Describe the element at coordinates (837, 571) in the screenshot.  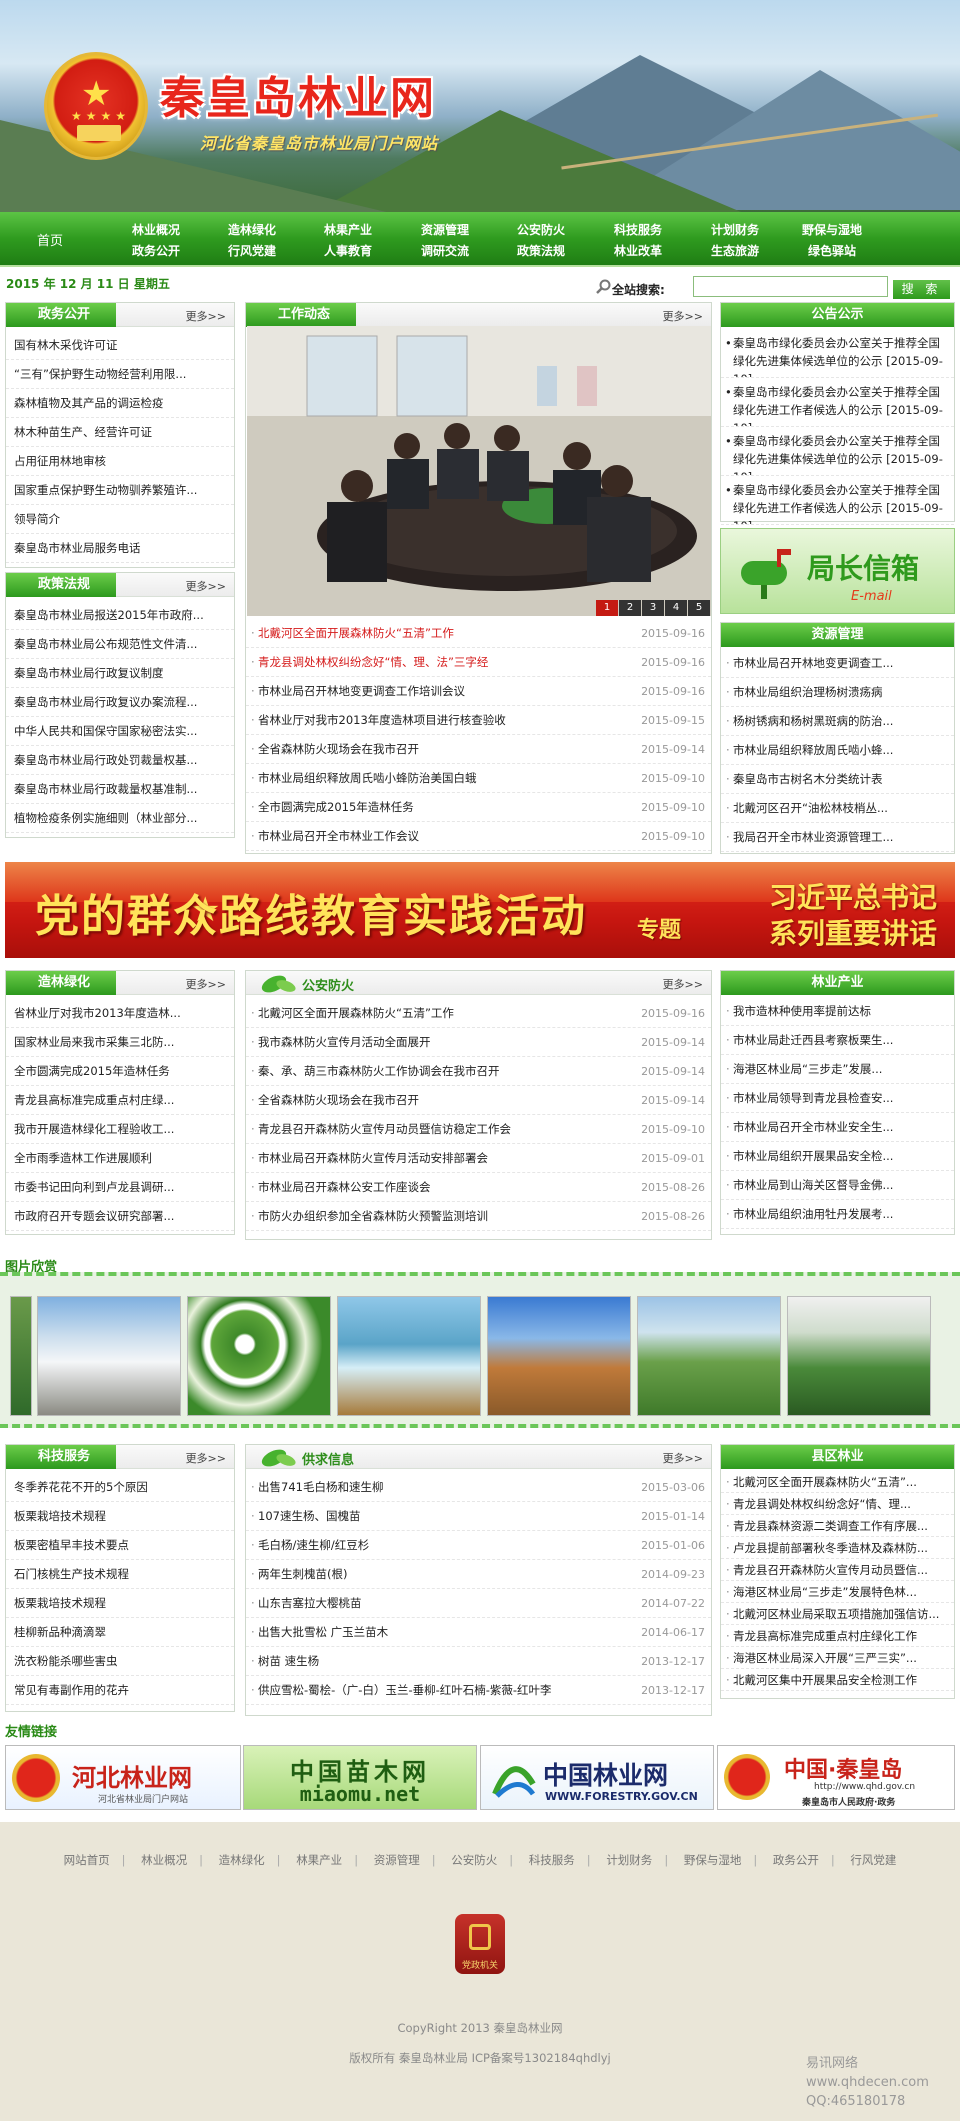
I see `director-mailbox-banner: 局长信箱 E-mail` at that location.